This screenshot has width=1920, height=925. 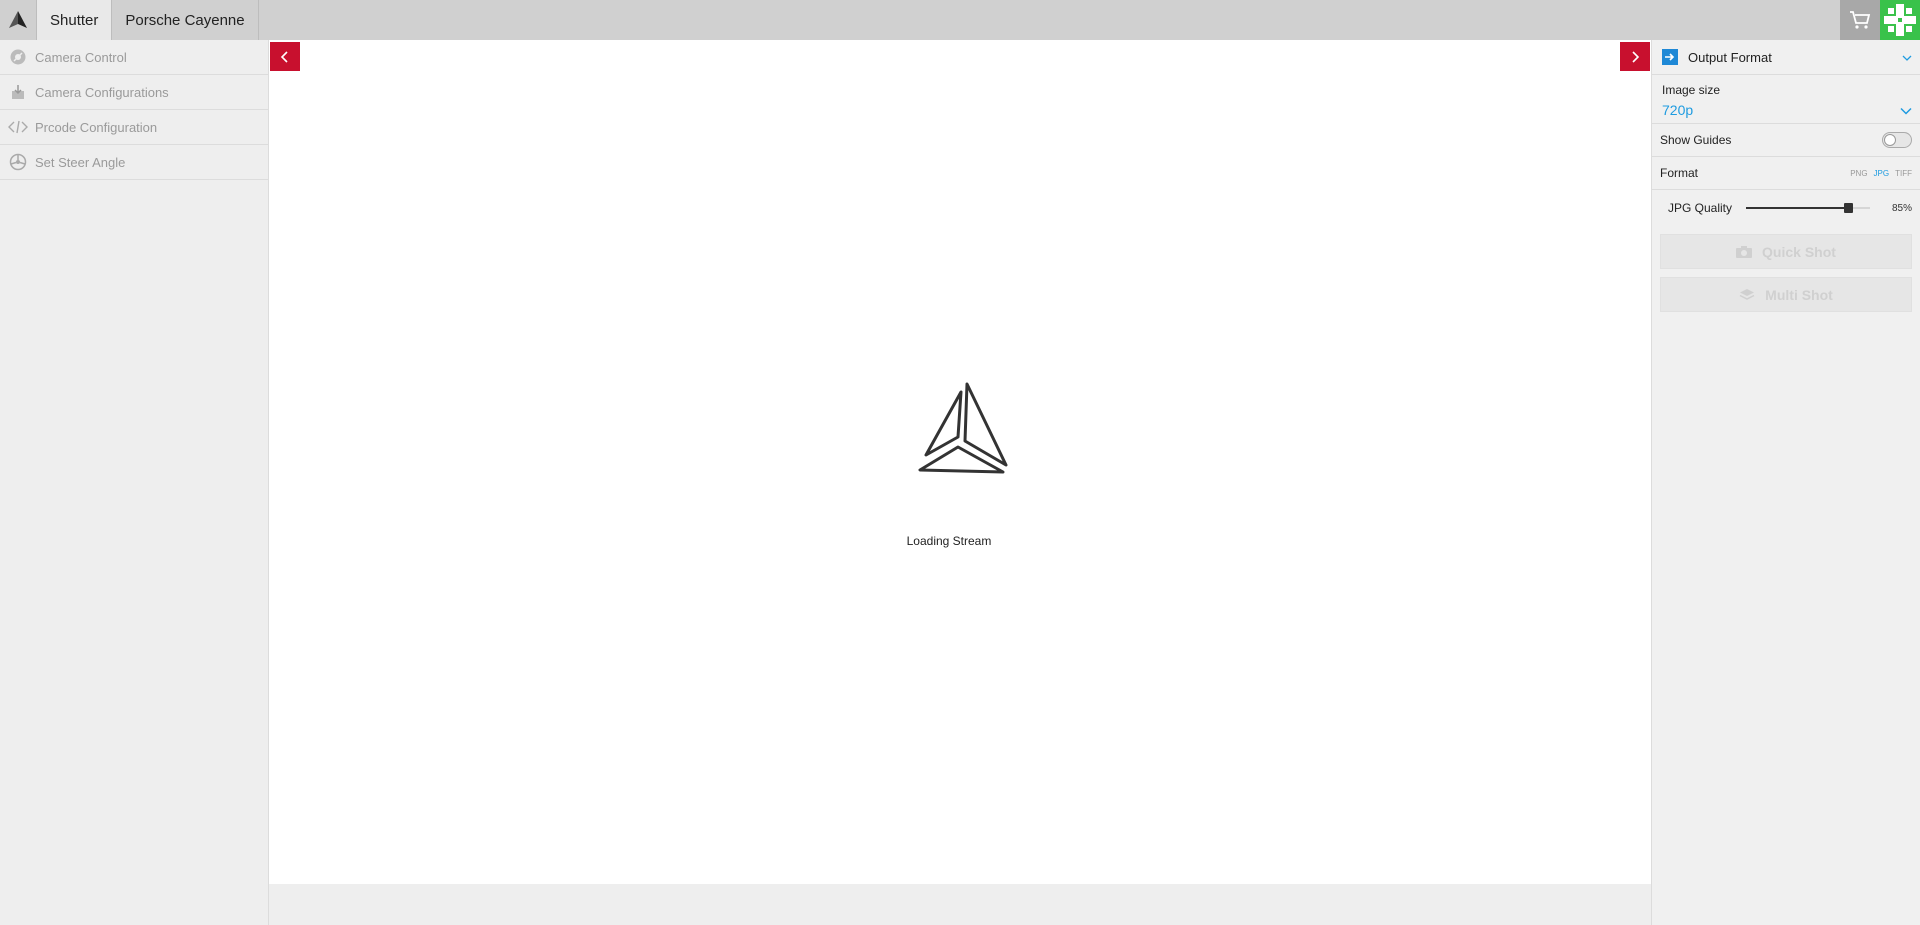 What do you see at coordinates (1799, 294) in the screenshot?
I see `multi-shot-label: Multi Shot` at bounding box center [1799, 294].